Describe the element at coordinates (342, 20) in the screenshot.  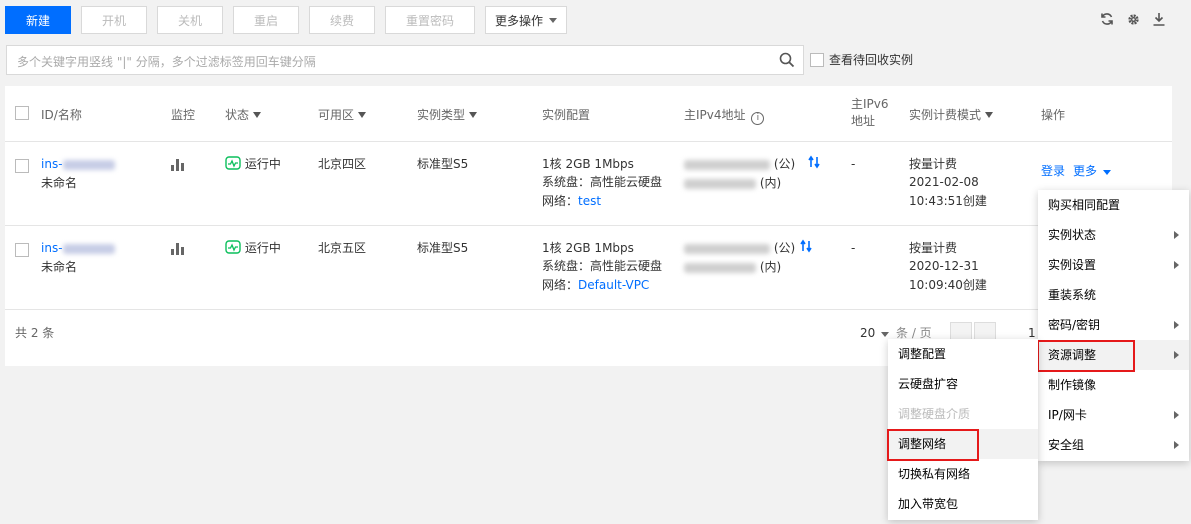
I see `renew-button: 续费` at that location.